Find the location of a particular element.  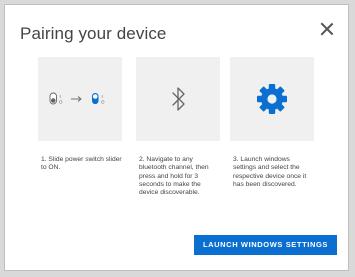

step-3-card is located at coordinates (272, 99).